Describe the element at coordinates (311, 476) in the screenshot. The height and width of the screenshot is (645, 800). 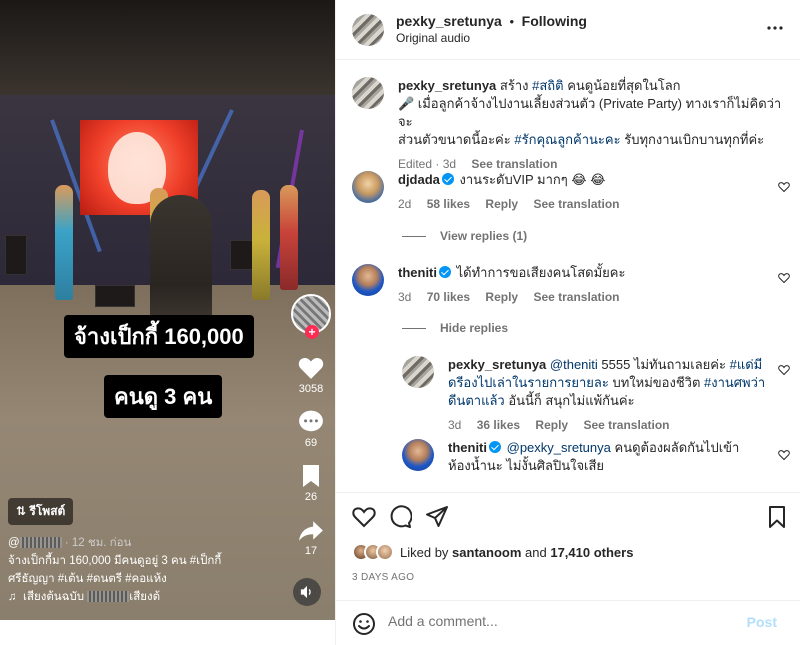
I see `bookmark-filled-icon` at that location.